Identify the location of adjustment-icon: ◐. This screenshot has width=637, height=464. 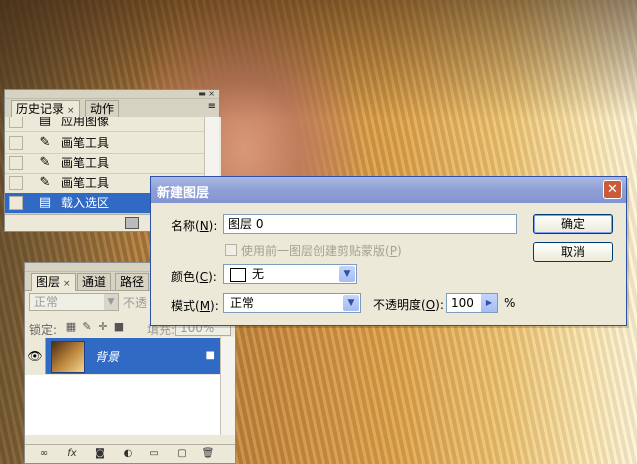
(128, 454).